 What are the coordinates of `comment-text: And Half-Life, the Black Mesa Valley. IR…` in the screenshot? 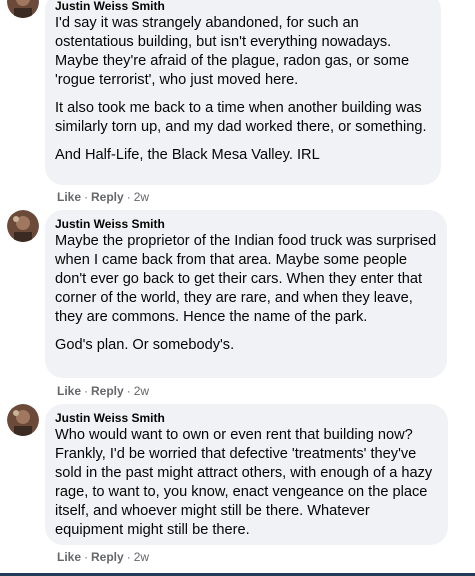 It's located at (187, 155).